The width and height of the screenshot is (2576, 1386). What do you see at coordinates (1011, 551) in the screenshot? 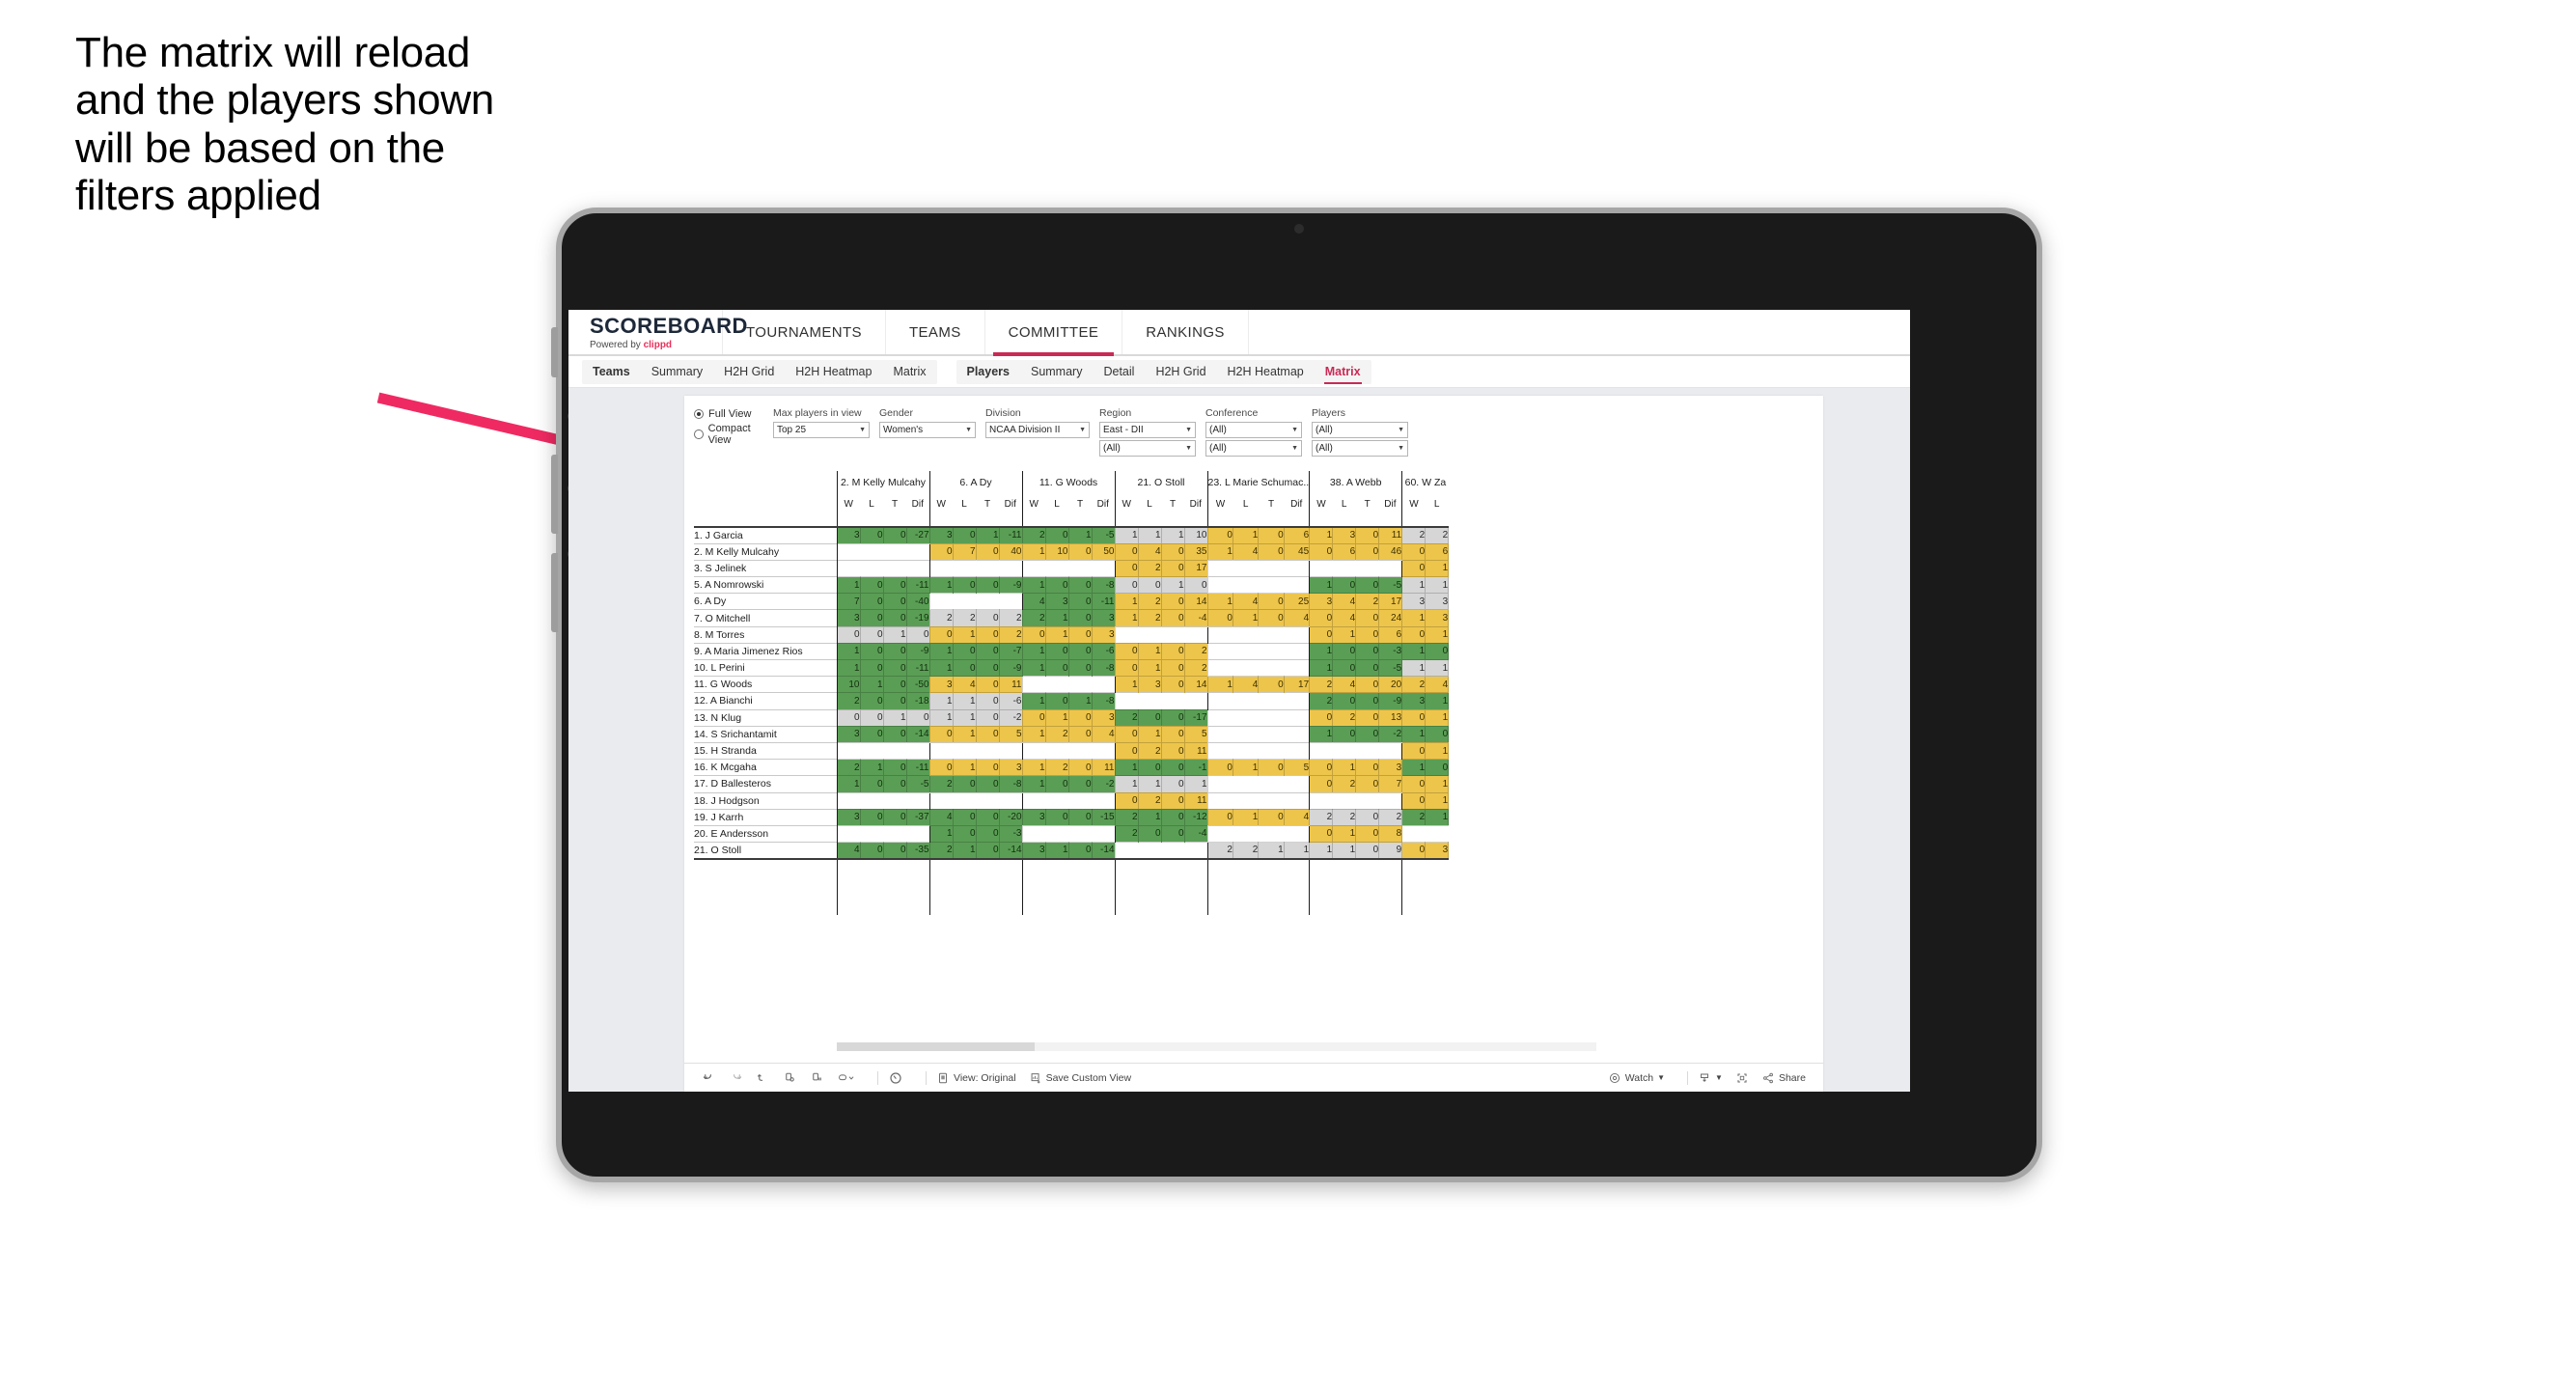
I see `matrix-cell: 40` at bounding box center [1011, 551].